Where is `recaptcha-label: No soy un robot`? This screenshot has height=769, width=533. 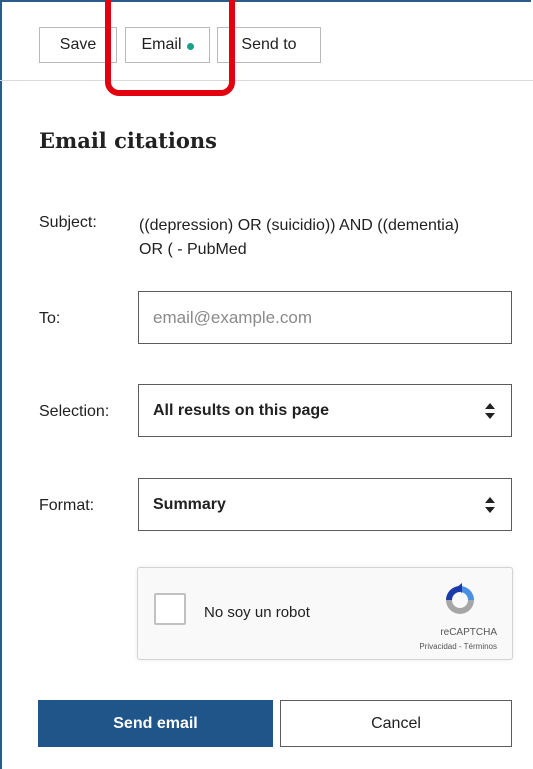 recaptcha-label: No soy un robot is located at coordinates (257, 612).